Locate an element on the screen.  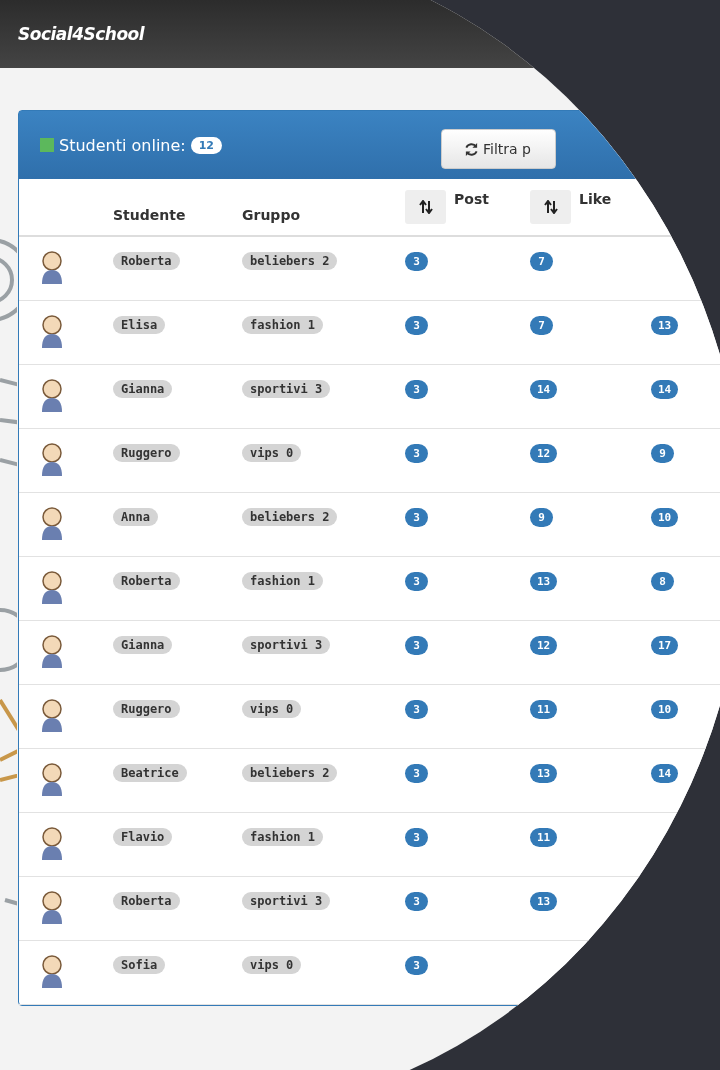
student-name: Elisa is located at coordinates (139, 325).